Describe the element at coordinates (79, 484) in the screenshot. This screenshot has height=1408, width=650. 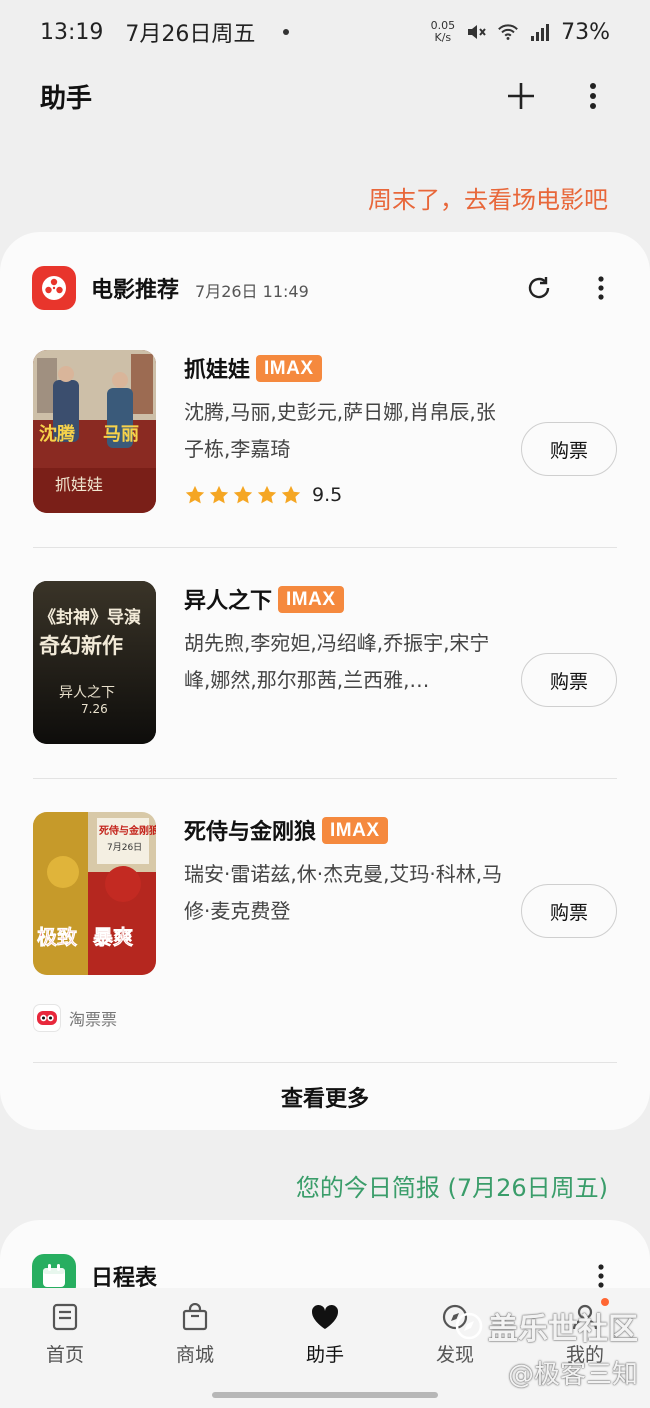
I see `svg-text: 抓娃娃` at that location.